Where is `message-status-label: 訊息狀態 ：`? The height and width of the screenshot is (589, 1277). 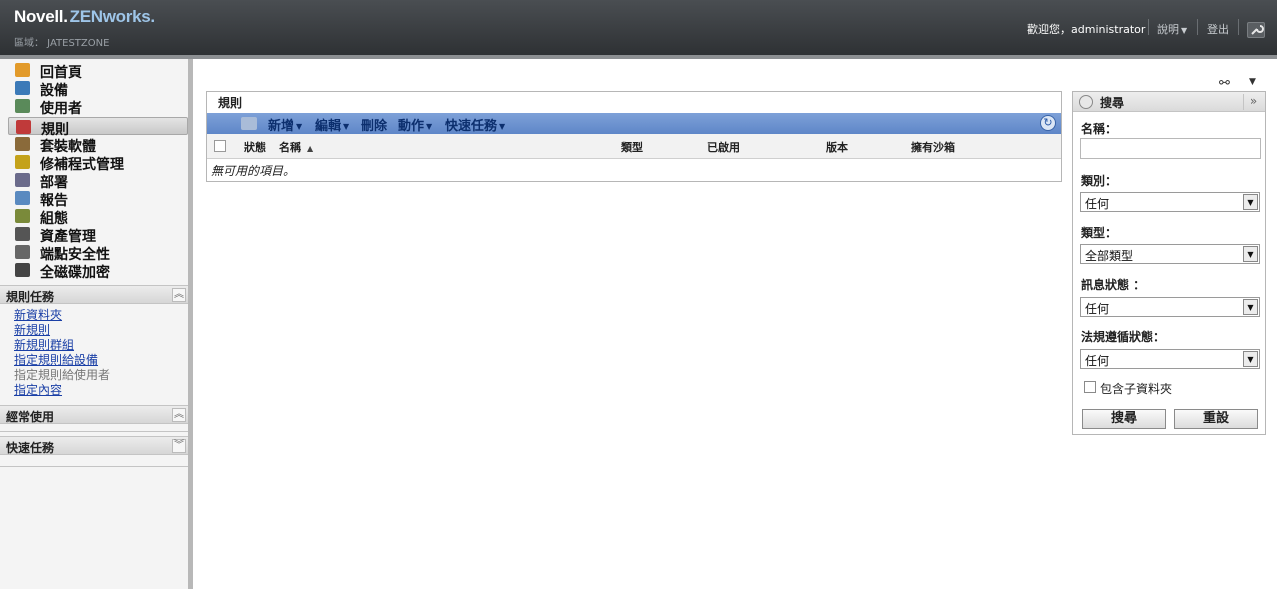 message-status-label: 訊息狀態 ： is located at coordinates (1113, 285).